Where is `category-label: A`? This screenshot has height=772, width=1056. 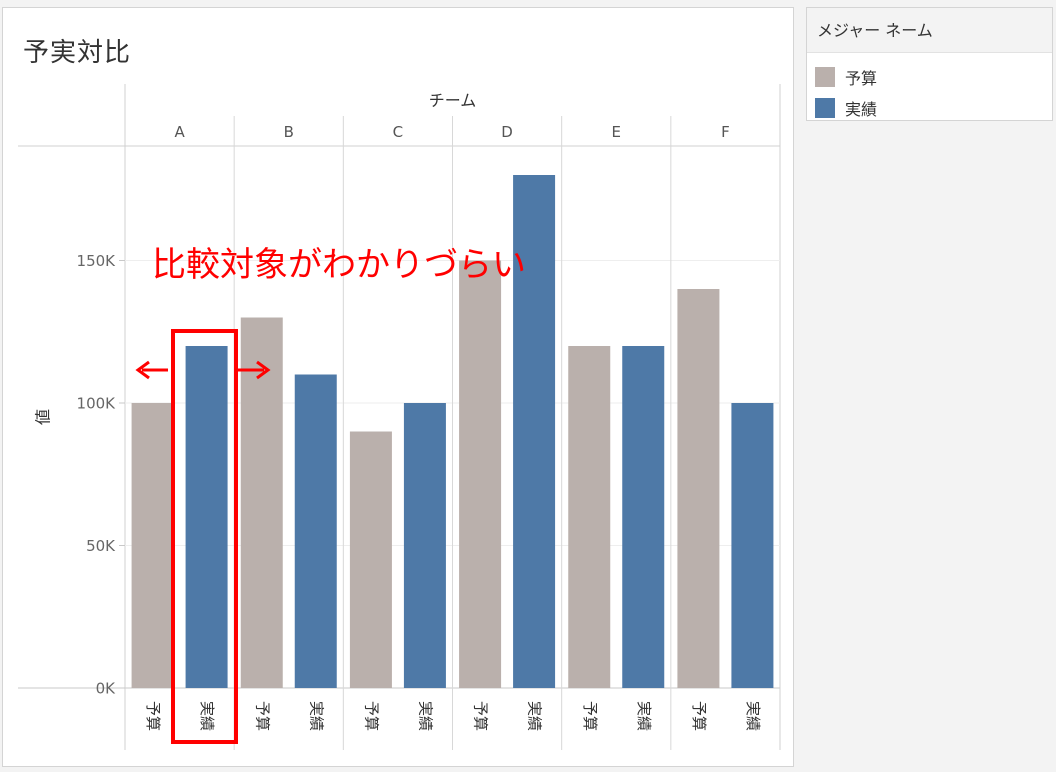
category-label: A is located at coordinates (179, 132).